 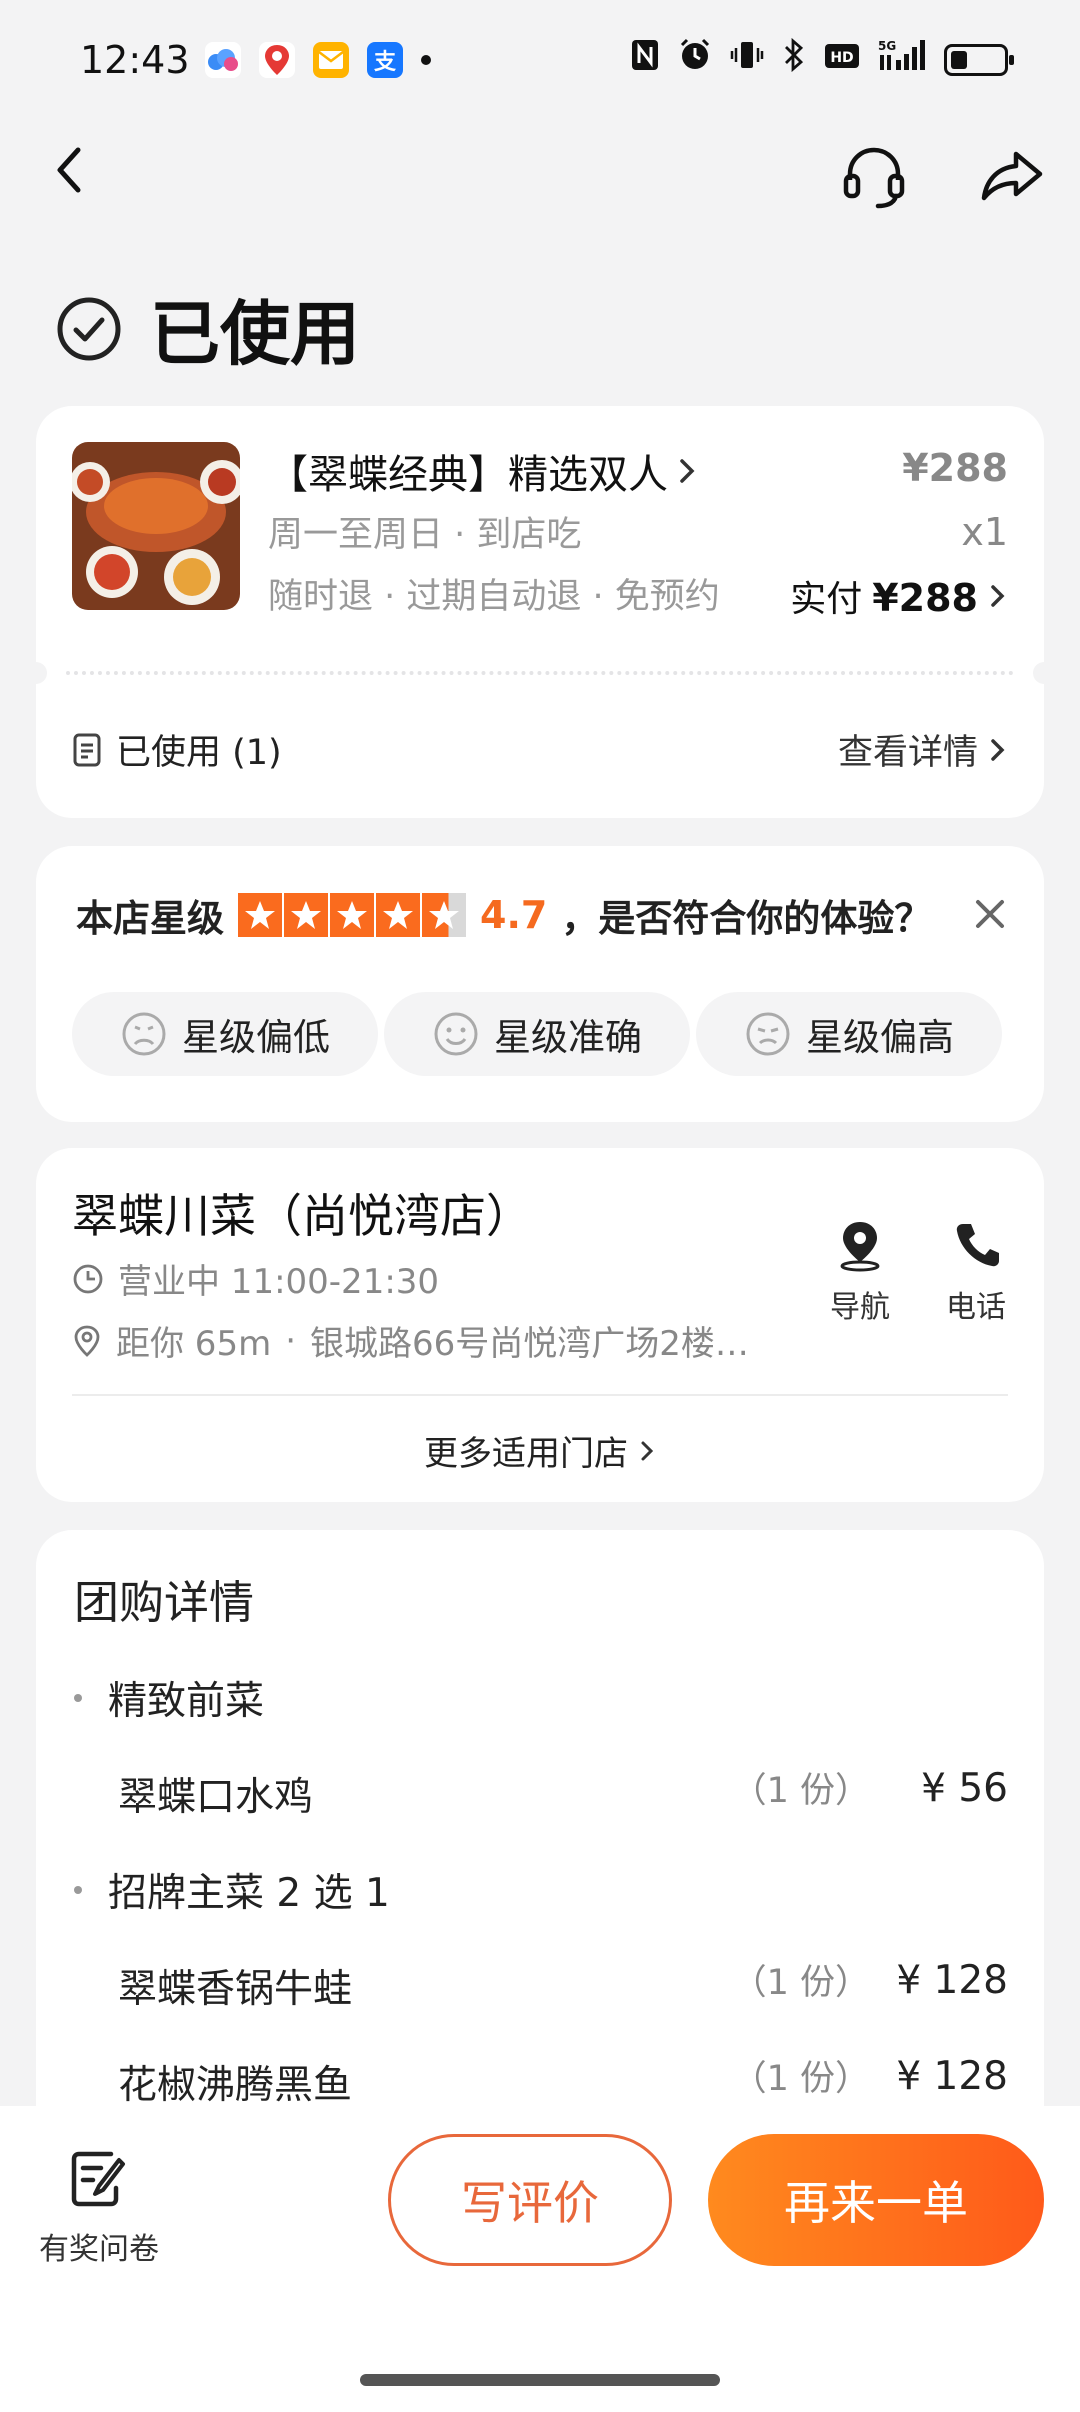 What do you see at coordinates (331, 60) in the screenshot?
I see `mail-app-icon` at bounding box center [331, 60].